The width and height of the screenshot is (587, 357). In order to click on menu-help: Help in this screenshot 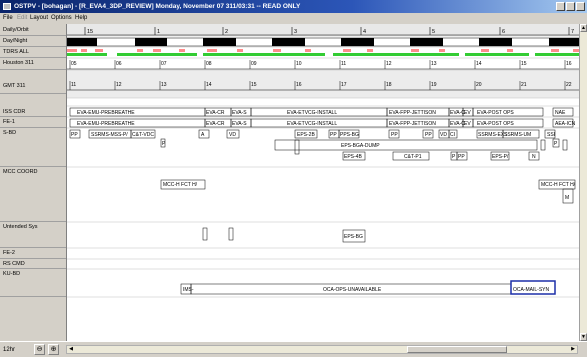, I will do `click(81, 18)`.